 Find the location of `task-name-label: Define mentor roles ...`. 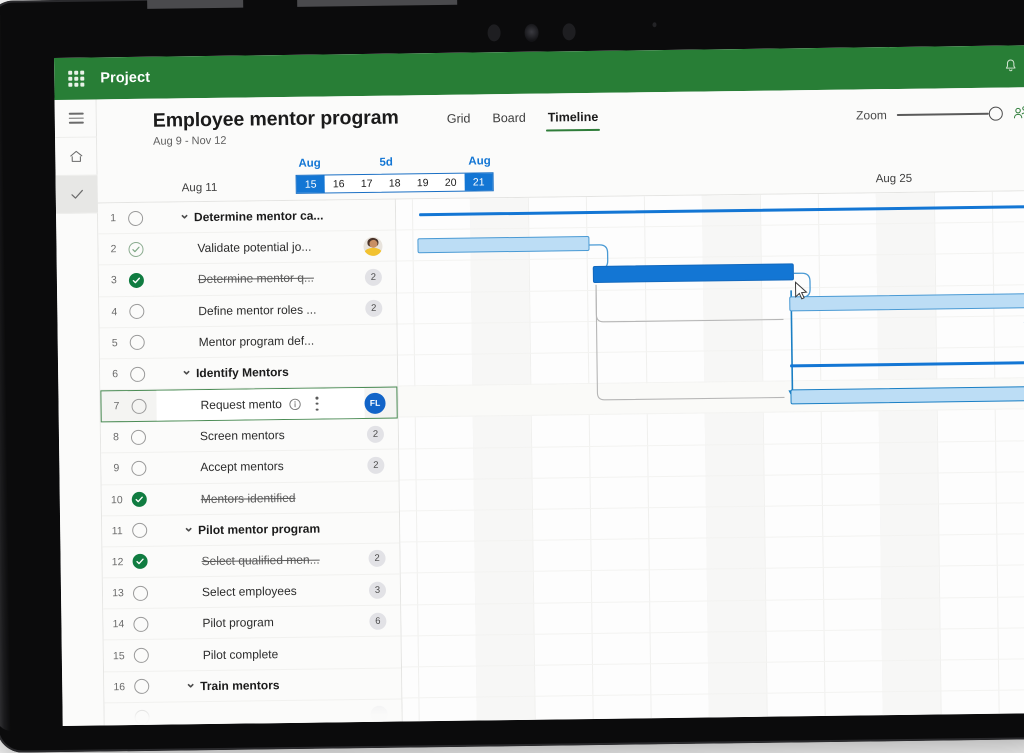

task-name-label: Define mentor roles ... is located at coordinates (259, 310).